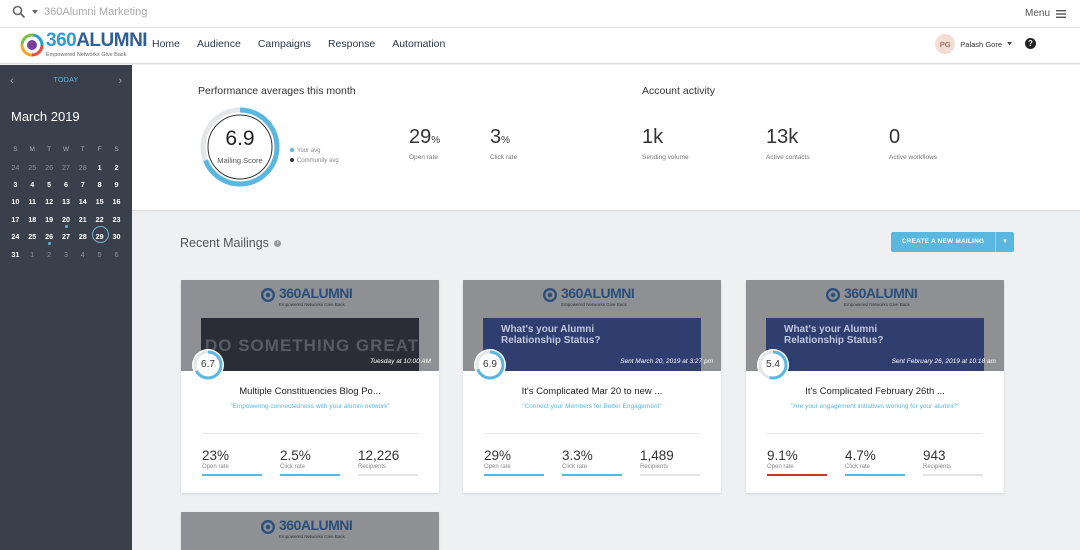 The image size is (1080, 550). What do you see at coordinates (895, 137) in the screenshot?
I see `active-workflows-value: 0` at bounding box center [895, 137].